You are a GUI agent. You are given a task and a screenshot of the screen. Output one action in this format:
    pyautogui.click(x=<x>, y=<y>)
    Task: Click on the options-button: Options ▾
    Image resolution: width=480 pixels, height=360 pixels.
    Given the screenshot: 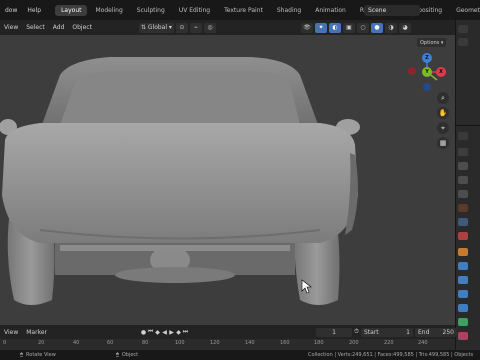 What is the action you would take?
    pyautogui.click(x=432, y=42)
    